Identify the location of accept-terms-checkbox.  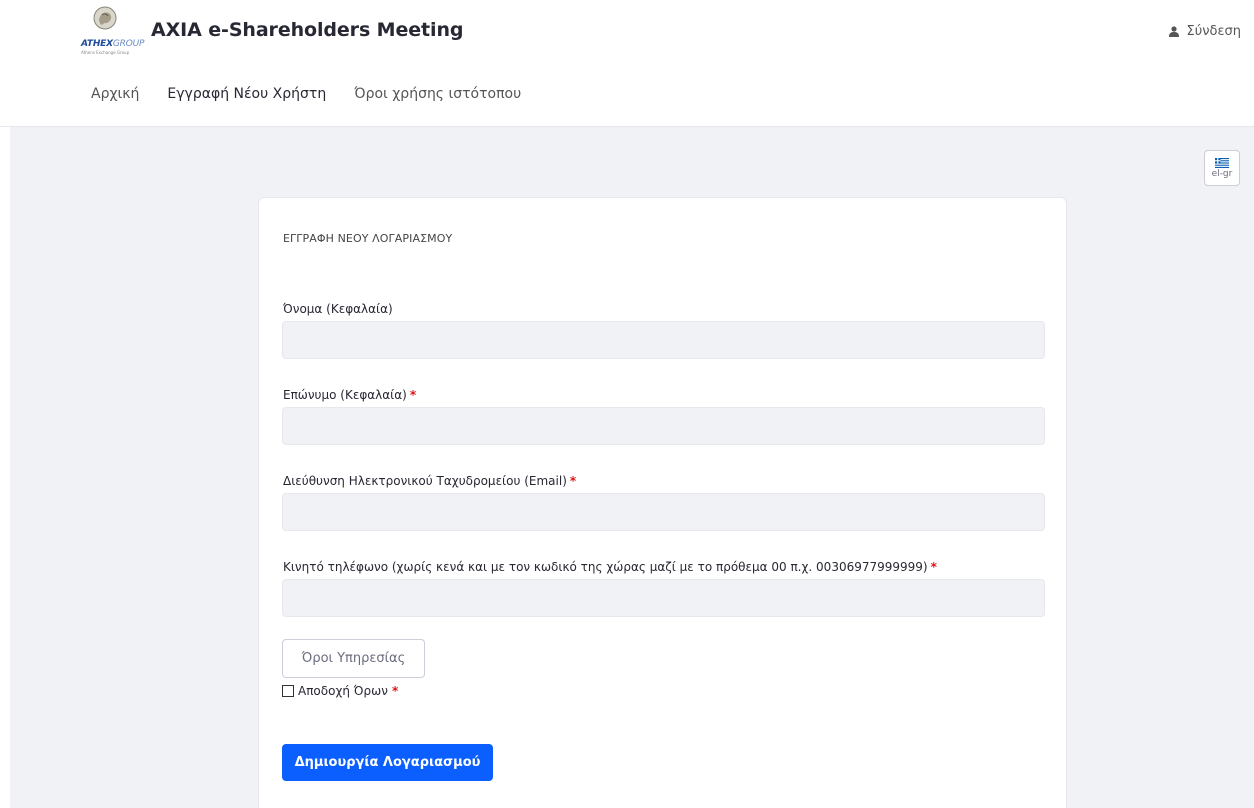
(288, 691).